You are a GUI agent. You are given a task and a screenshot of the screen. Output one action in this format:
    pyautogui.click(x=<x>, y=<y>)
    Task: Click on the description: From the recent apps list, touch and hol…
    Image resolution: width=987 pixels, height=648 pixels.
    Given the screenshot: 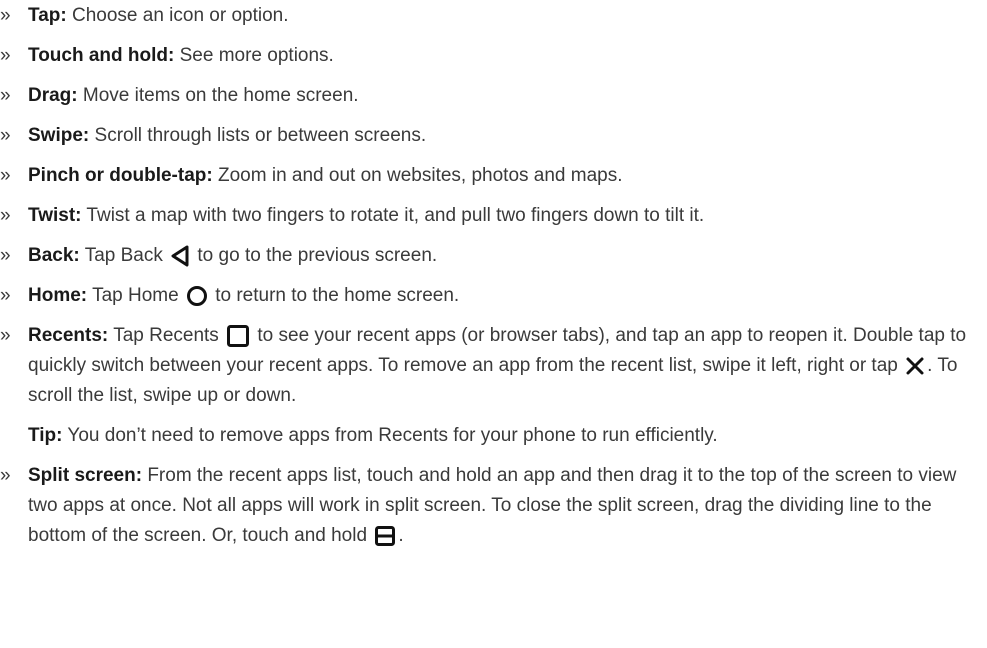 What is the action you would take?
    pyautogui.click(x=492, y=505)
    